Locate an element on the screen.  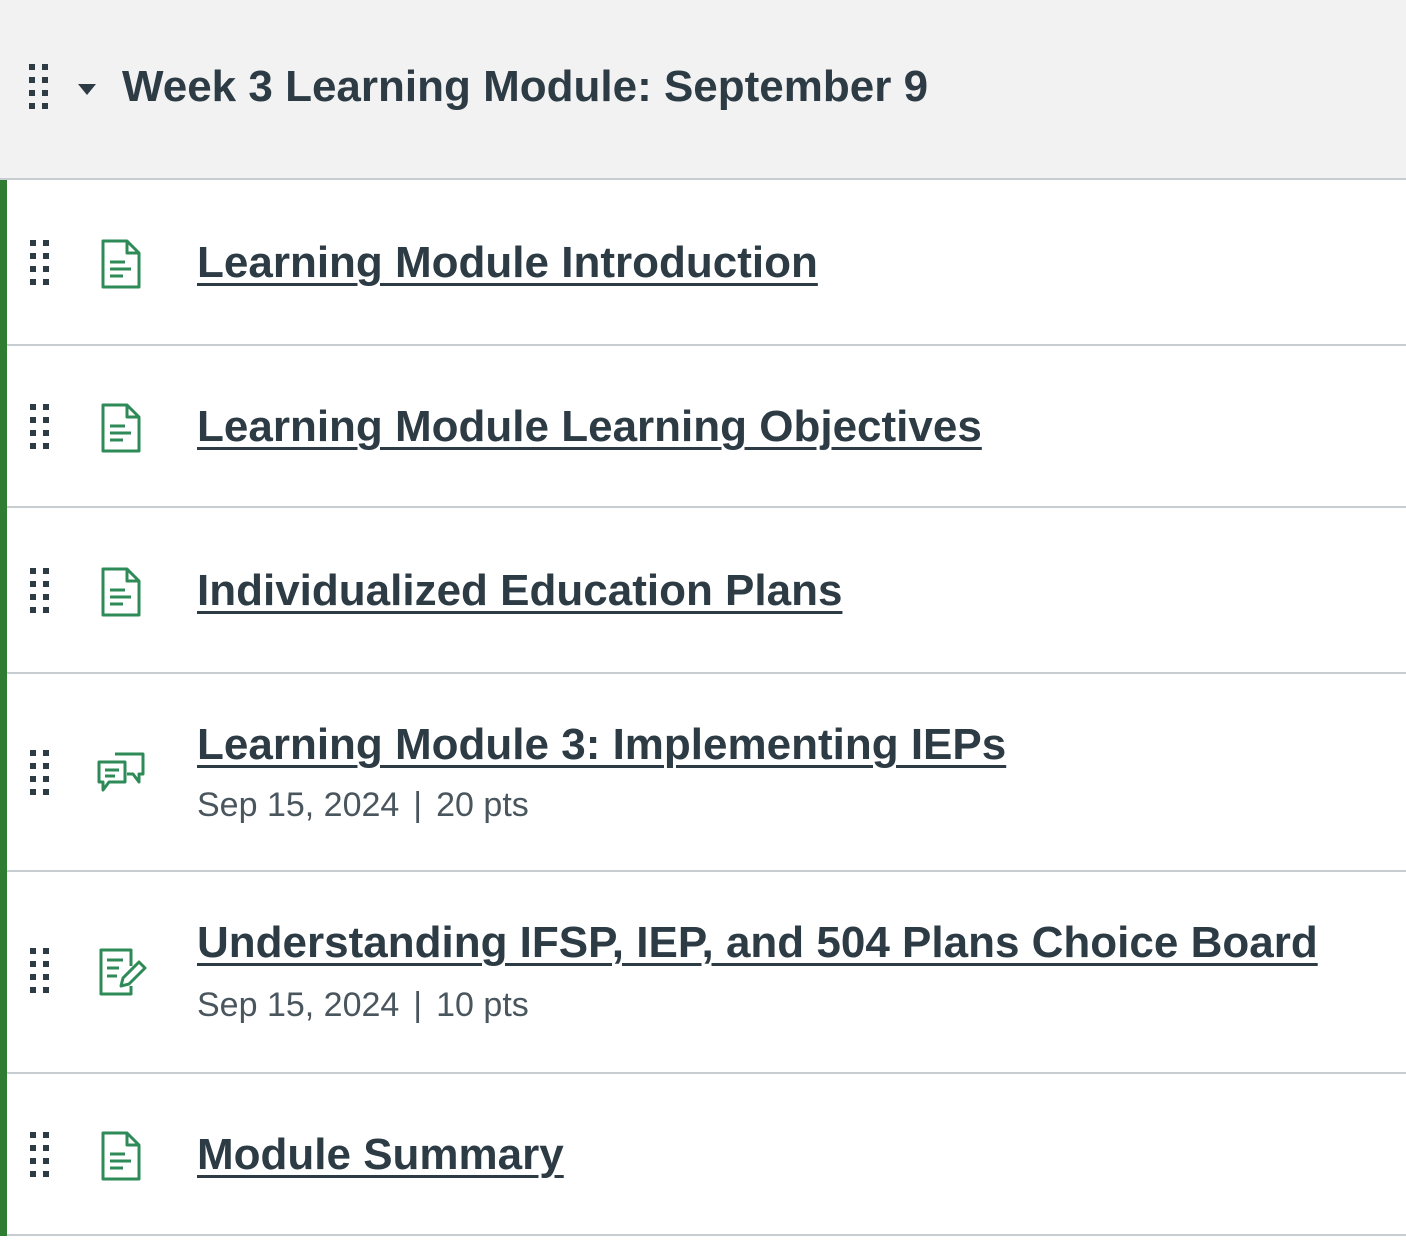
module-item: Learning Module Introduction is located at coordinates (706, 263).